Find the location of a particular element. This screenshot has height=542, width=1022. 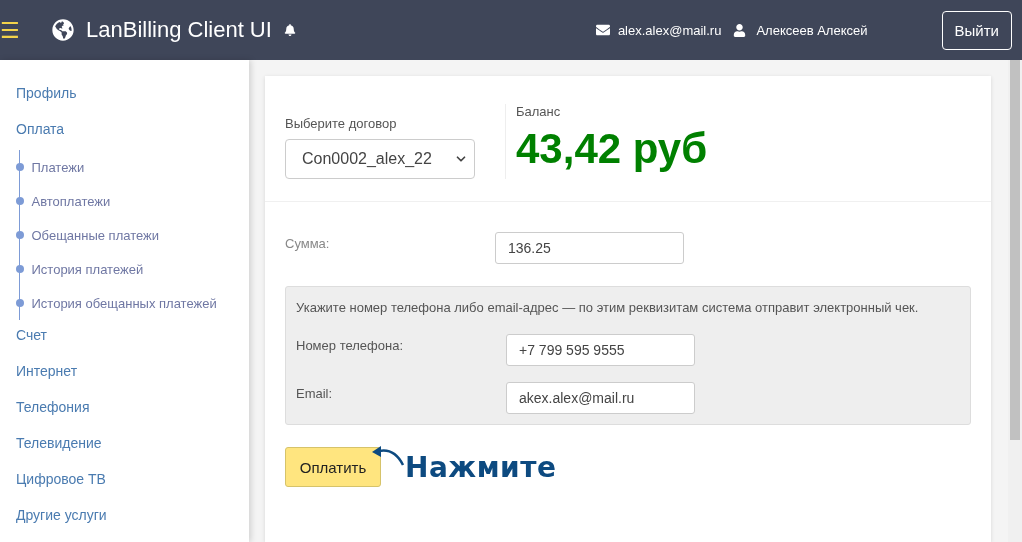

input-field: akex.alex@mail.ru is located at coordinates (600, 398).